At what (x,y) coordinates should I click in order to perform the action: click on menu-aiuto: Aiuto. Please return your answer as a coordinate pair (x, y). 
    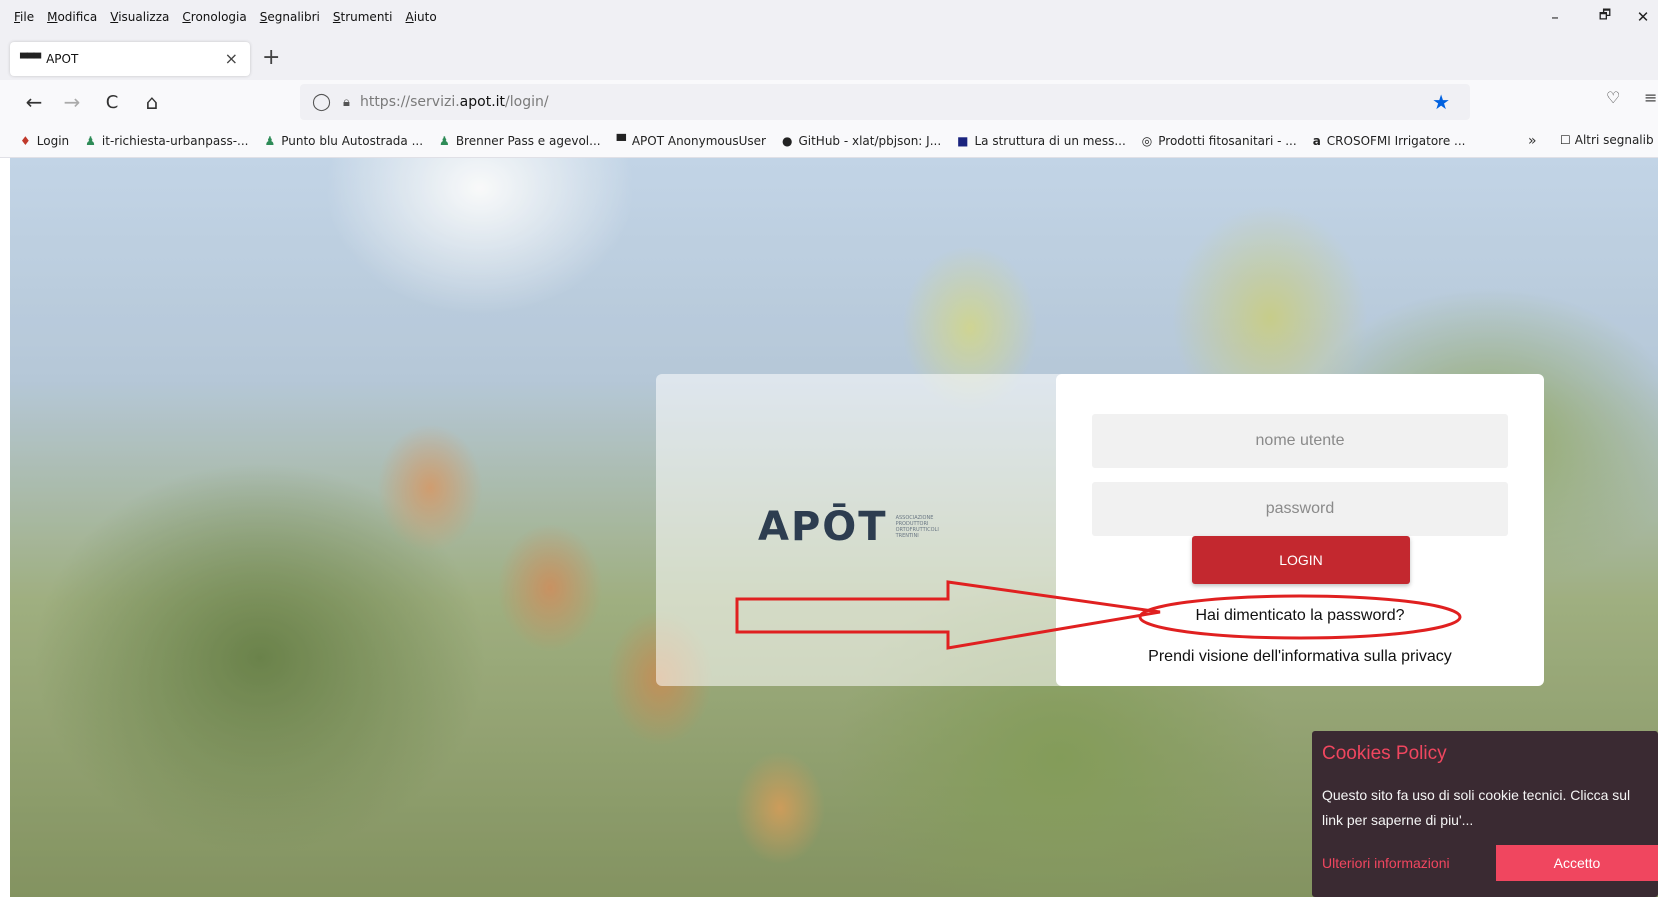
    Looking at the image, I should click on (420, 17).